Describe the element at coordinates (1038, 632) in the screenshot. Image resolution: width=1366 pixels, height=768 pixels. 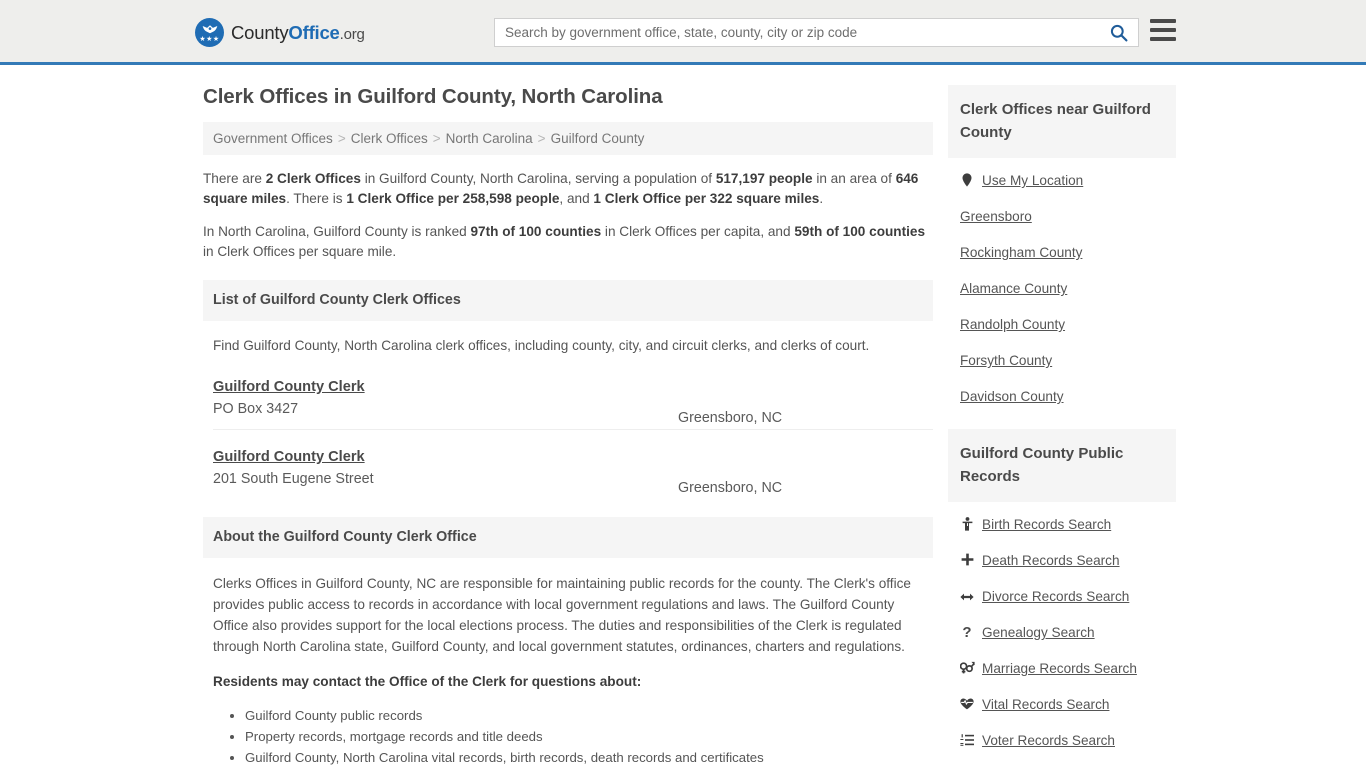
I see `sidebar-link-label: Genealogy Search` at that location.